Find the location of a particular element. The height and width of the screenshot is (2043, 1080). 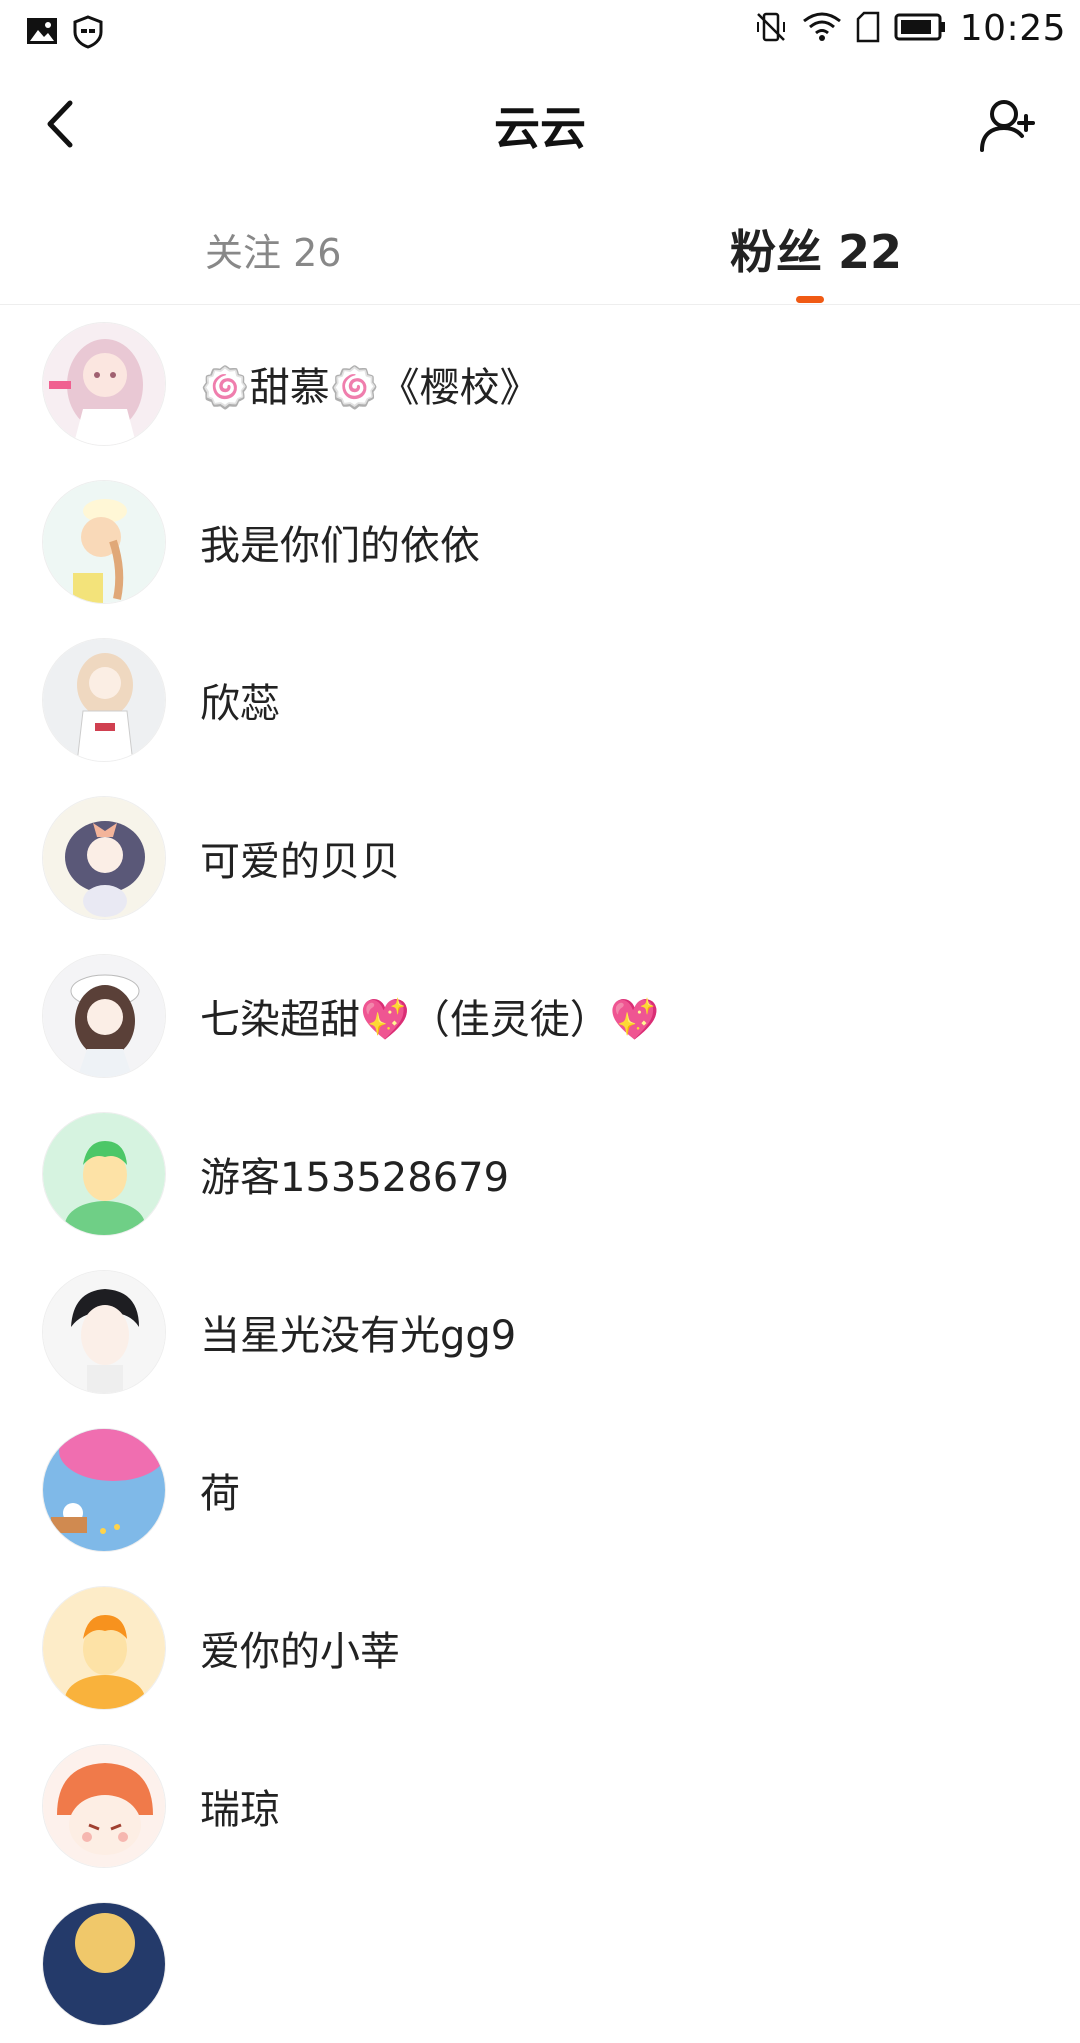

tab-fans: 粉丝 22 is located at coordinates (816, 249).